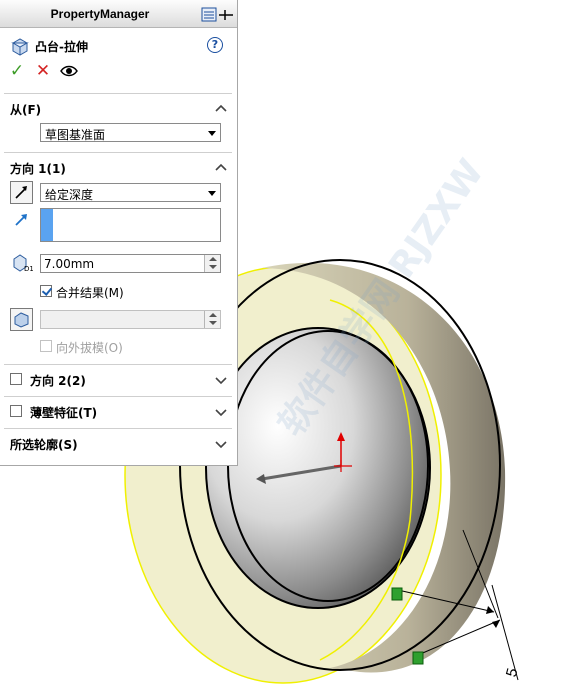  I want to click on direction1-section-title: 方向 1(1), so click(38, 168).